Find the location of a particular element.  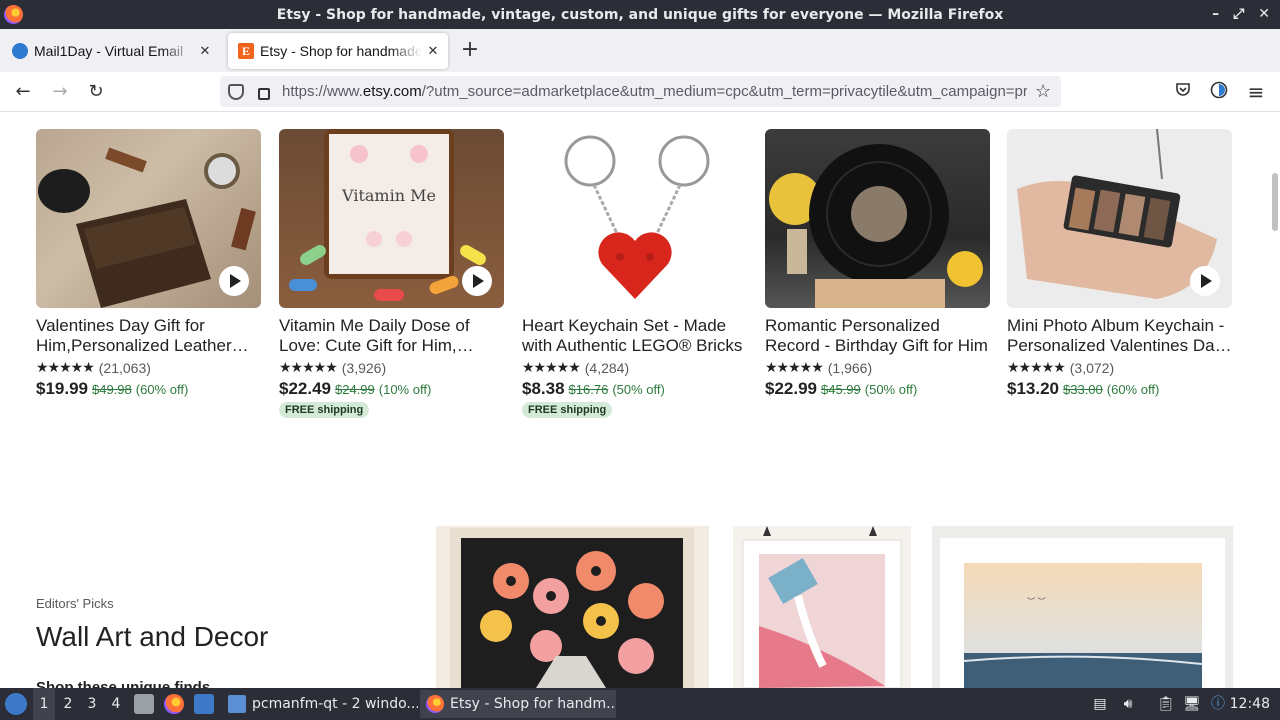

workspace-1: 1 is located at coordinates (44, 704).